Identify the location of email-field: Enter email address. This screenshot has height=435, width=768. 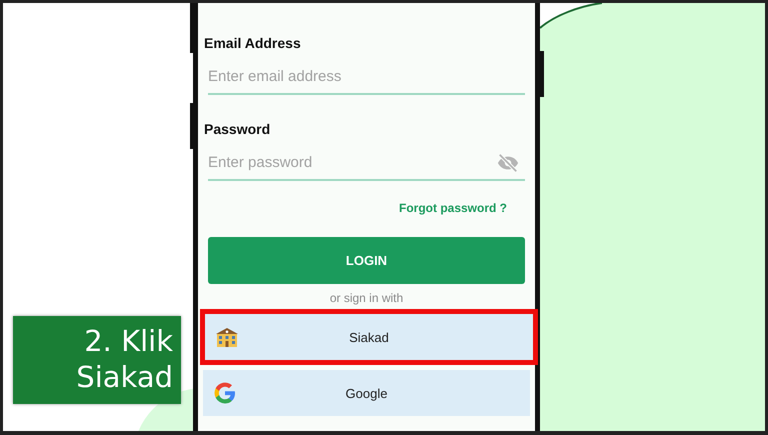
(366, 77).